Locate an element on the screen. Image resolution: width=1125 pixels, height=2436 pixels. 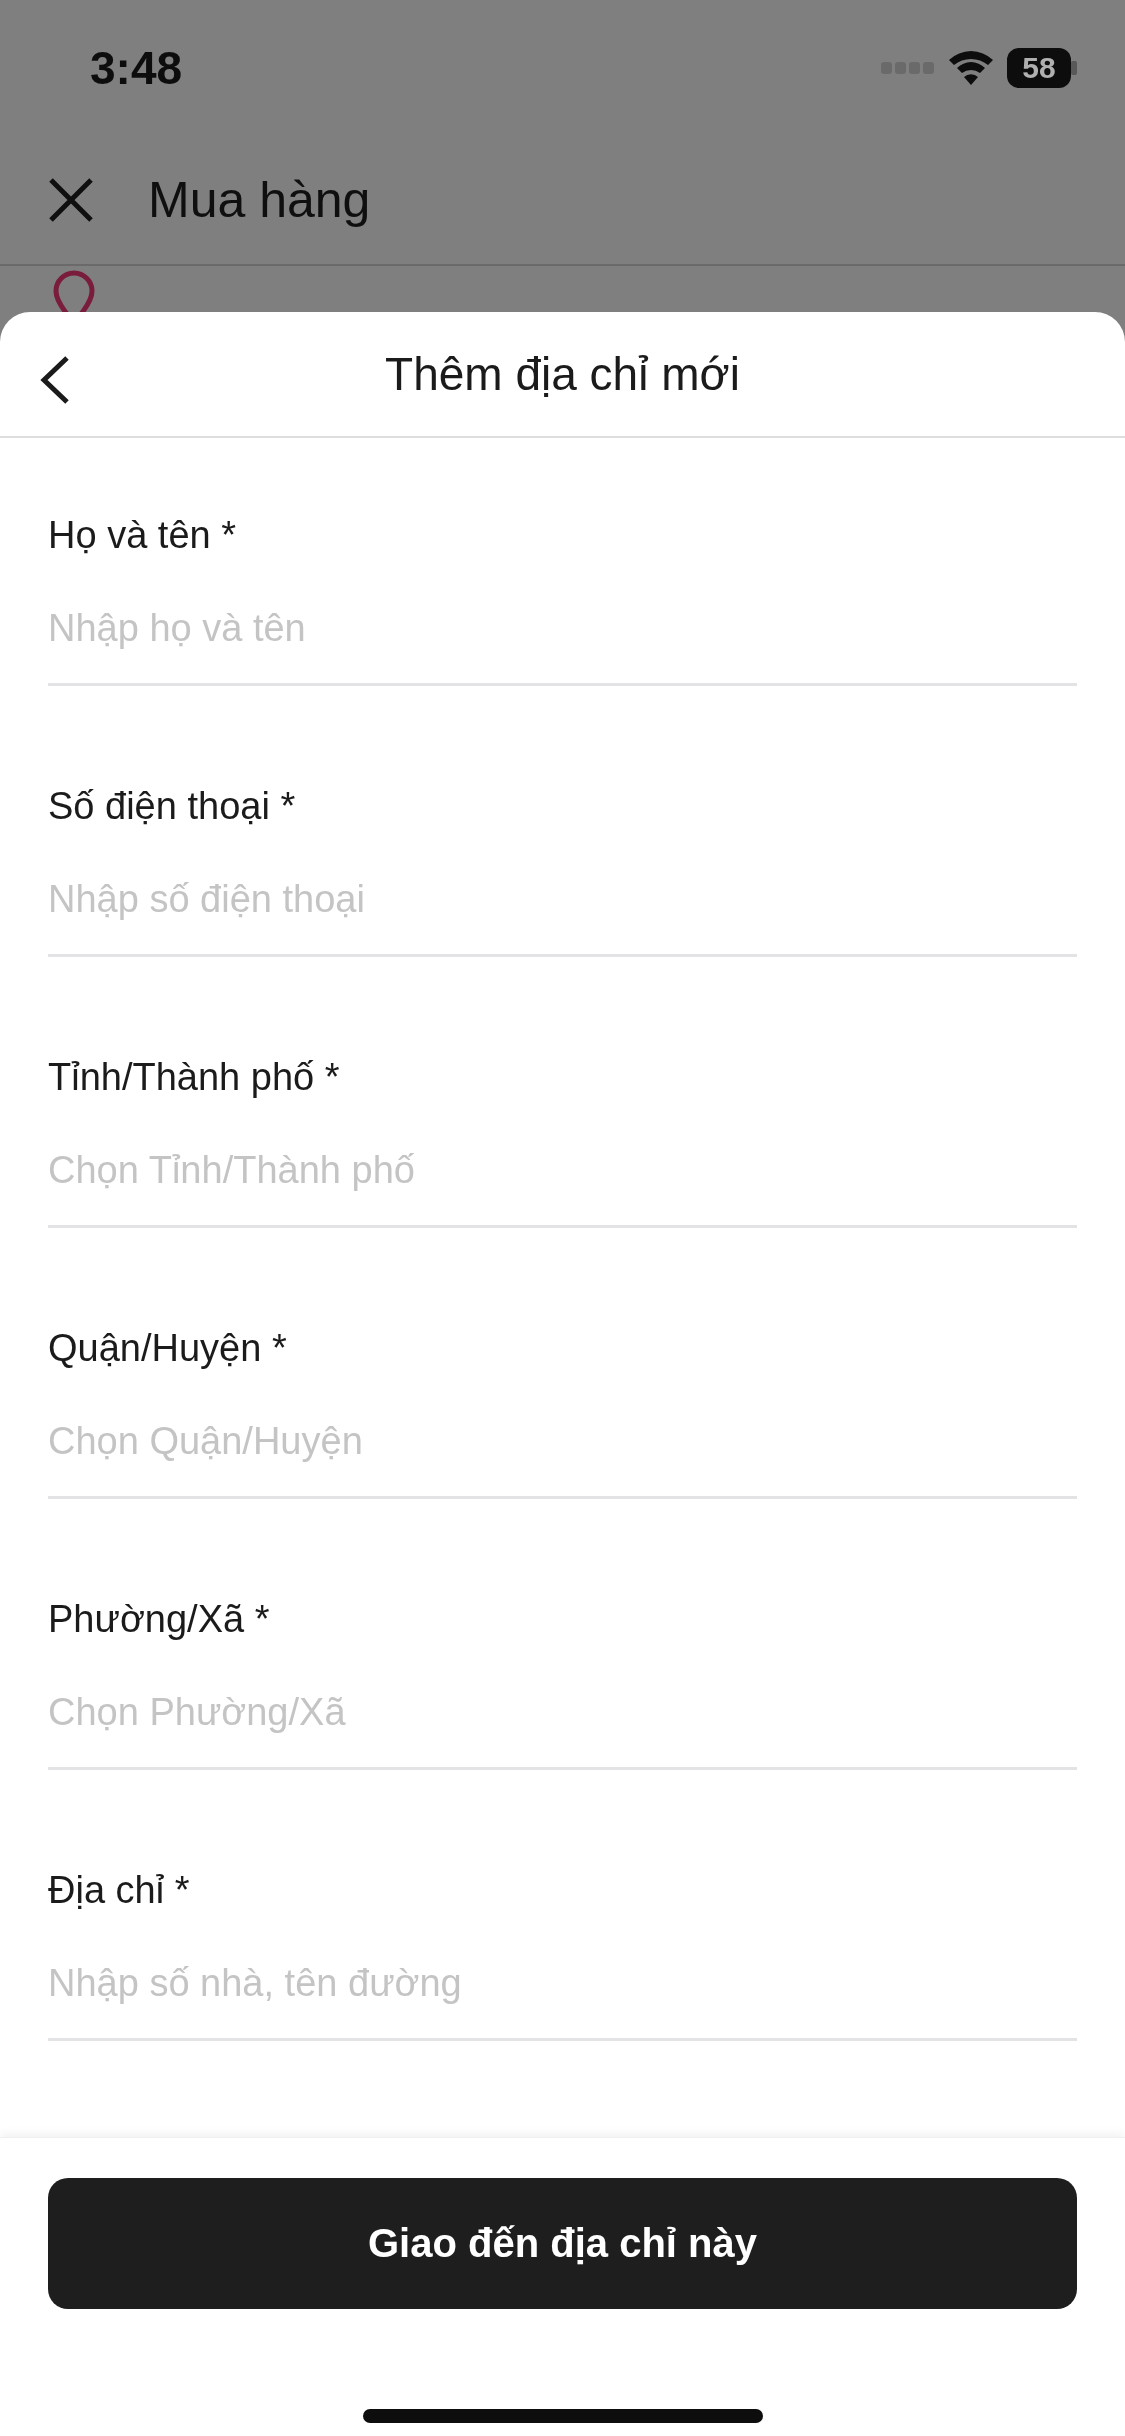
close-icon is located at coordinates (71, 200).